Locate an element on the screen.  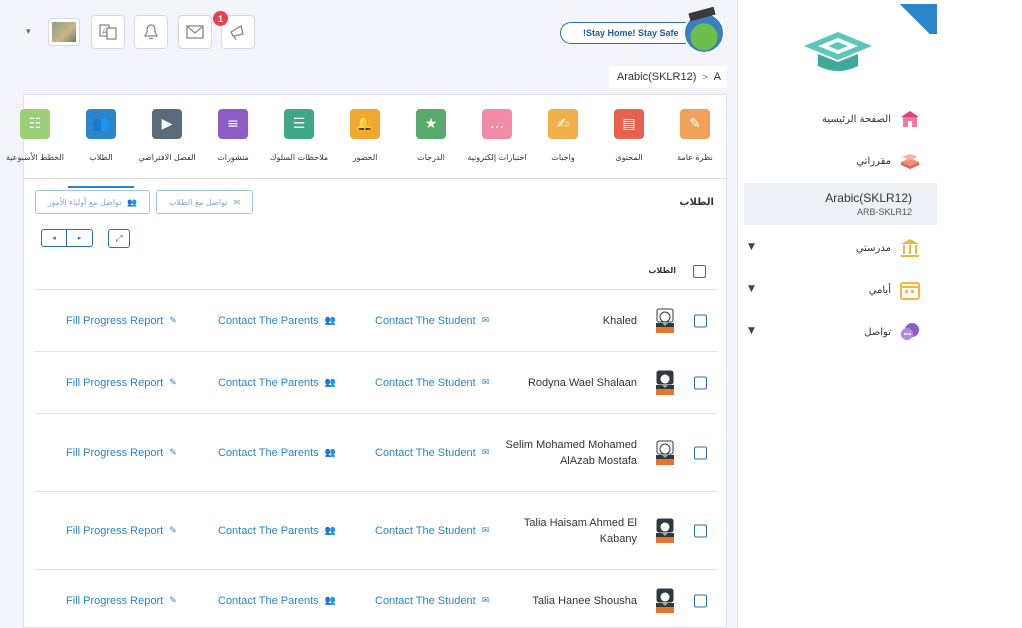
expand-button: ⤢ is located at coordinates (119, 238).